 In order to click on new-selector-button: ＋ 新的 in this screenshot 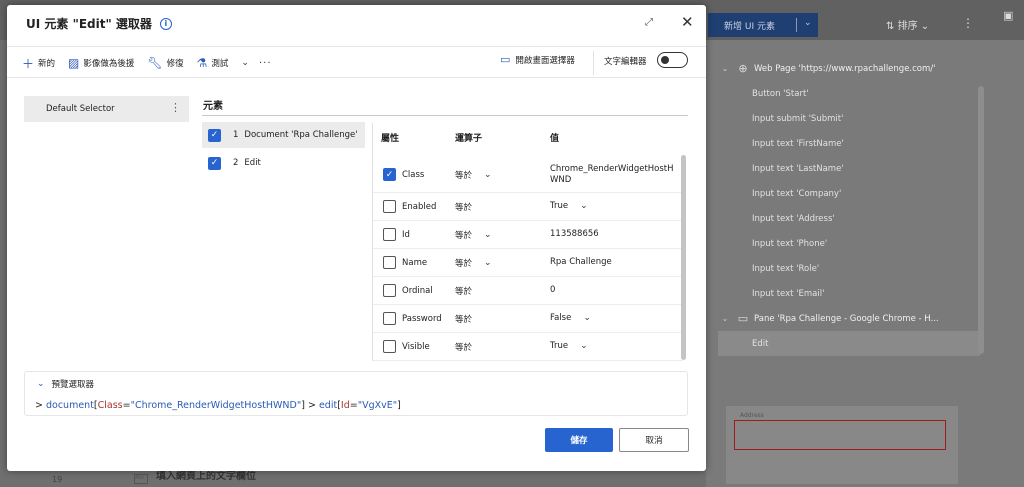, I will do `click(38, 63)`.